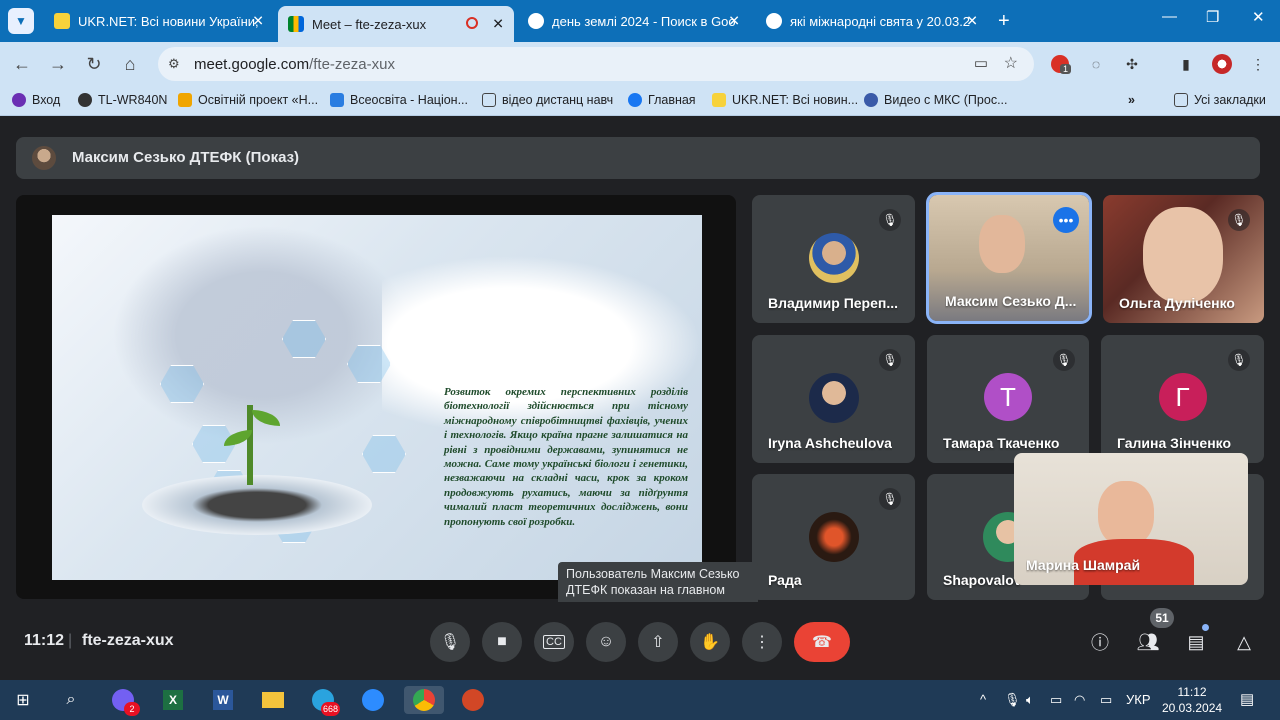 The width and height of the screenshot is (1280, 720). I want to click on tab-meet: Meet – fte-zeza-xux ✕, so click(396, 24).